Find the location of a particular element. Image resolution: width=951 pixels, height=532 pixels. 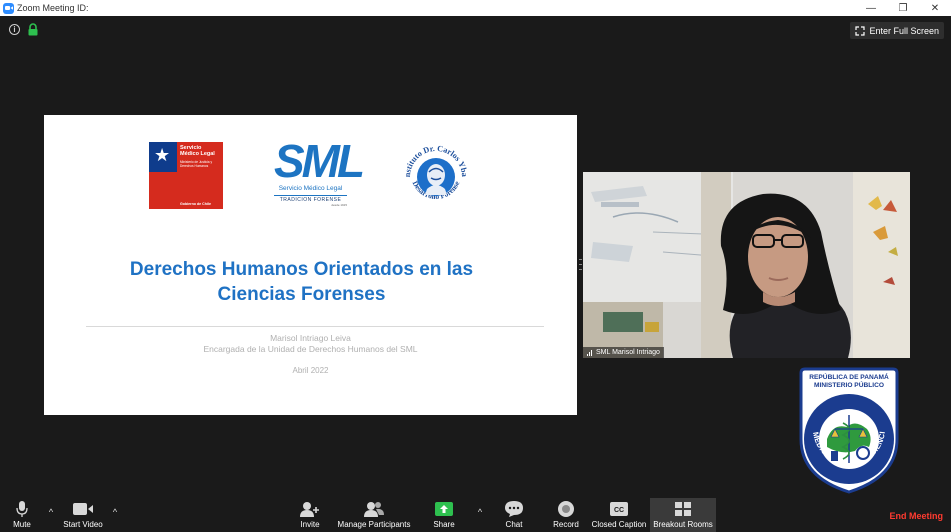

start-video-button: Start Video is located at coordinates (83, 515).